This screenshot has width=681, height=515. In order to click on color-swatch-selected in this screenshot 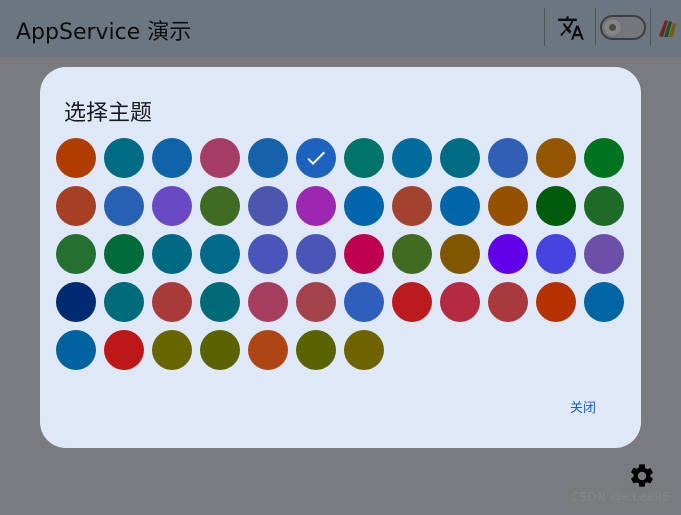, I will do `click(316, 158)`.